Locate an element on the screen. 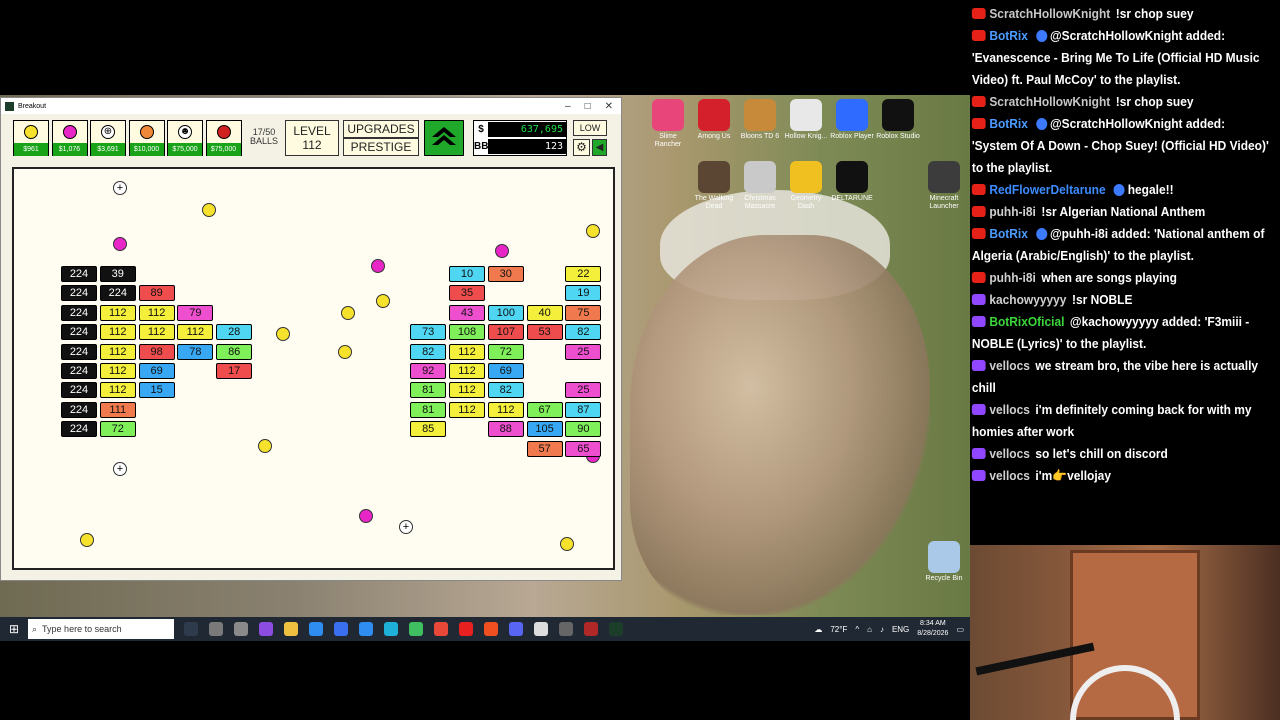  yellow-ball is located at coordinates (283, 334).